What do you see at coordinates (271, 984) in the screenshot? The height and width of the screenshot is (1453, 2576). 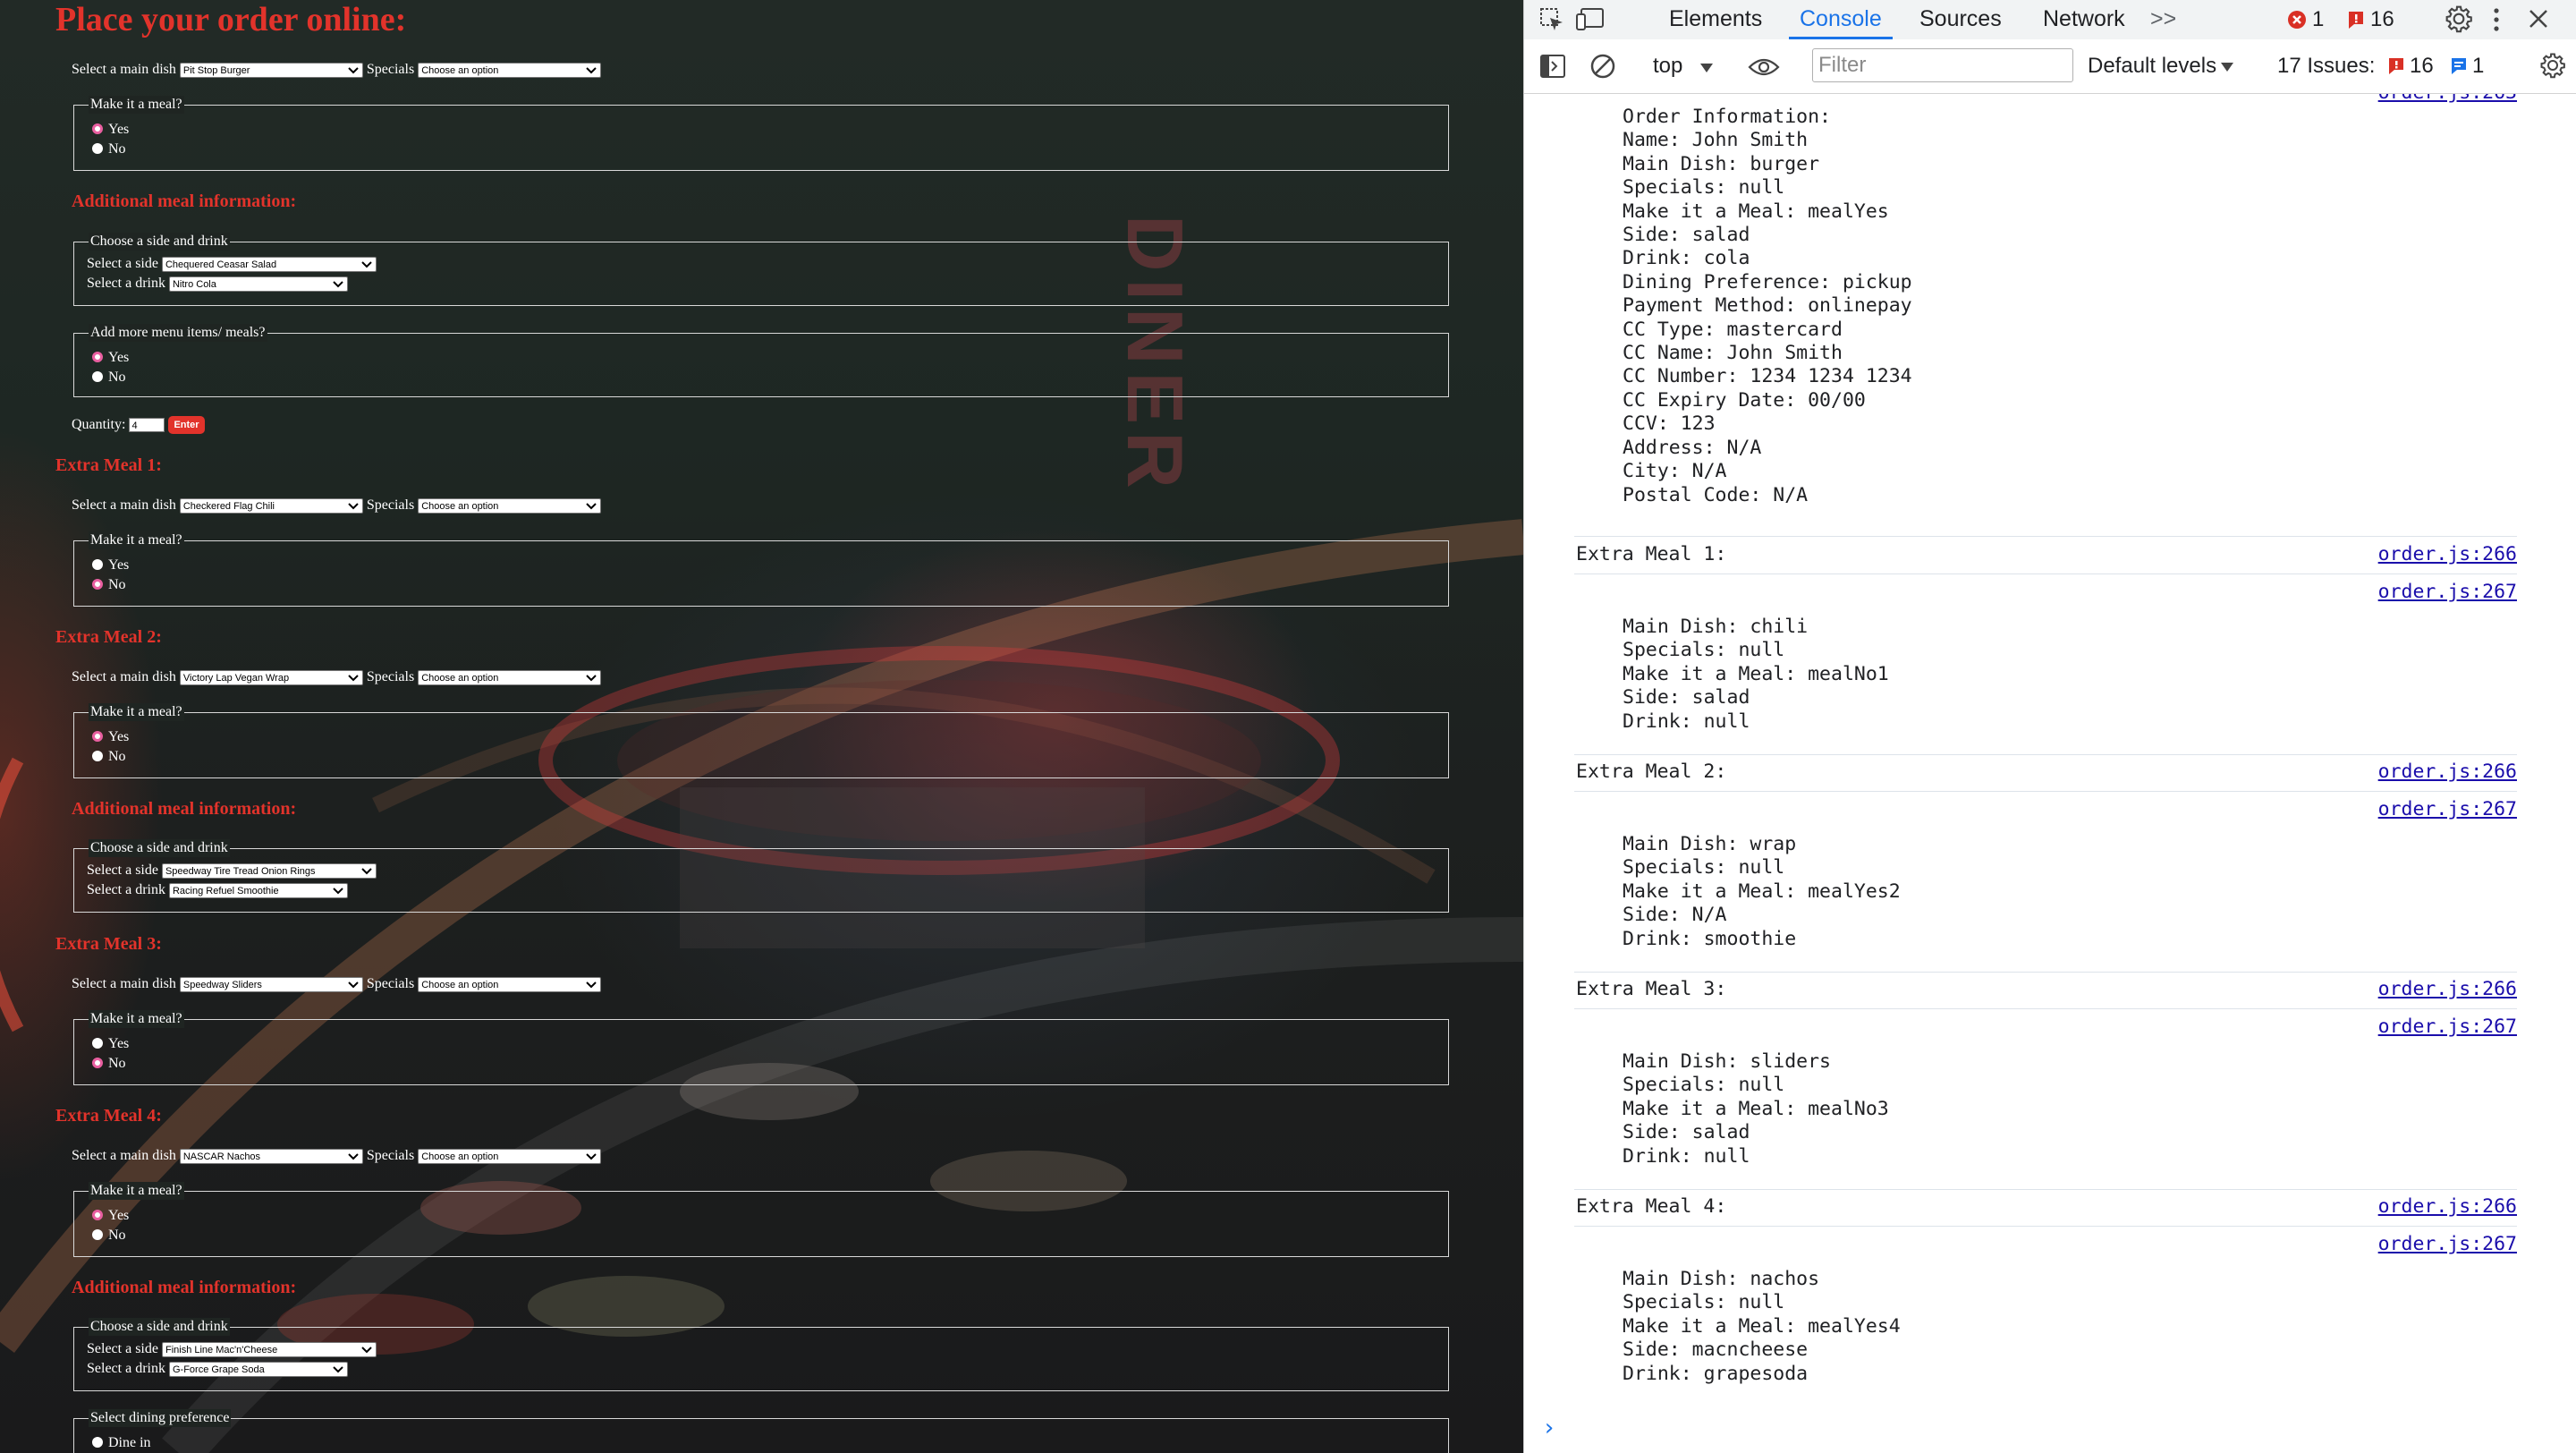 I see `extra-3-main-dish-select: Speedway Sliders` at bounding box center [271, 984].